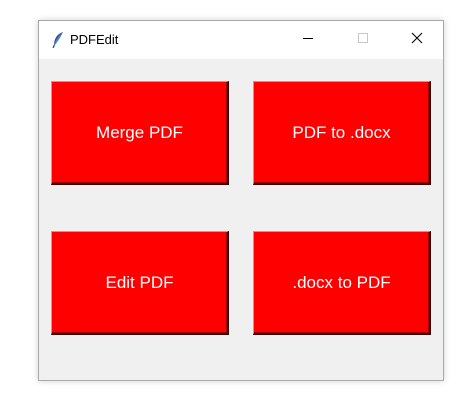 The image size is (474, 397). I want to click on merge-pdf-label: Merge PDF, so click(139, 132).